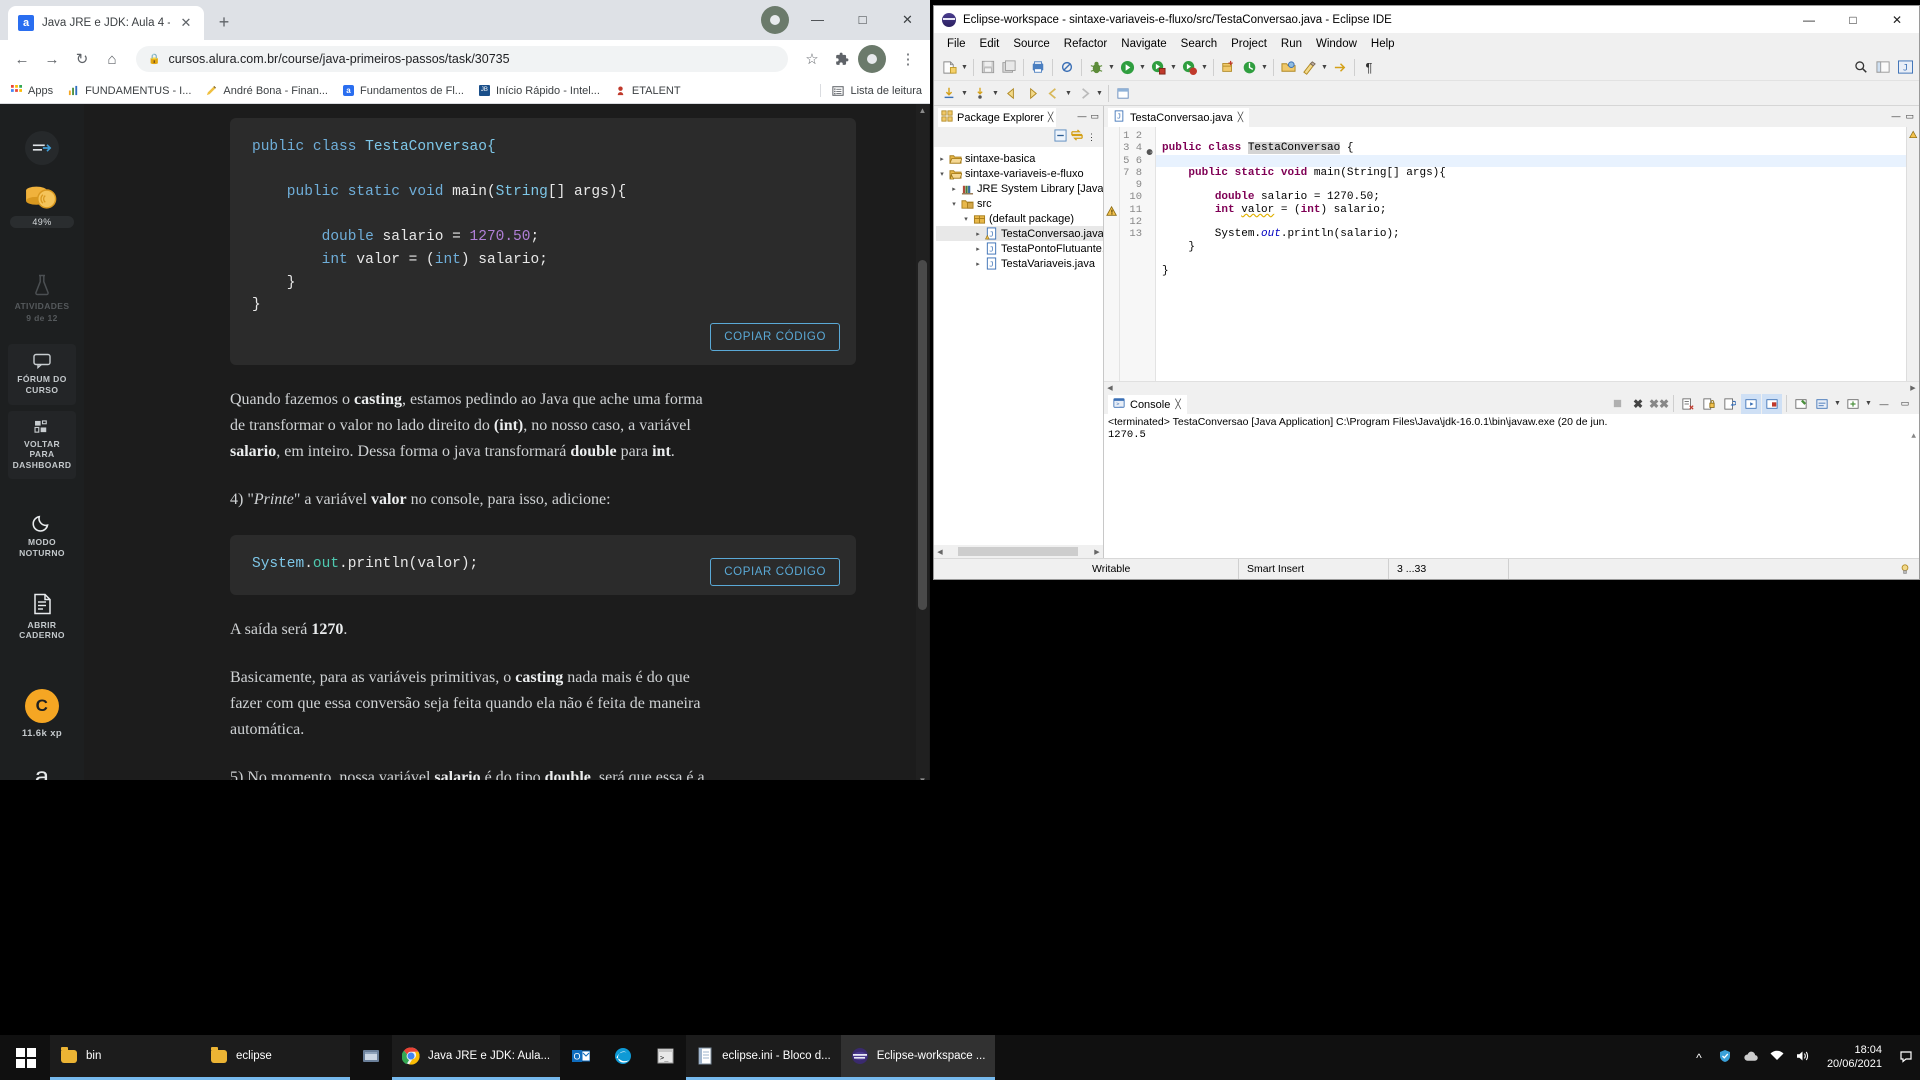 This screenshot has width=1920, height=1080. What do you see at coordinates (1822, 404) in the screenshot?
I see `display-selected-console-icon` at bounding box center [1822, 404].